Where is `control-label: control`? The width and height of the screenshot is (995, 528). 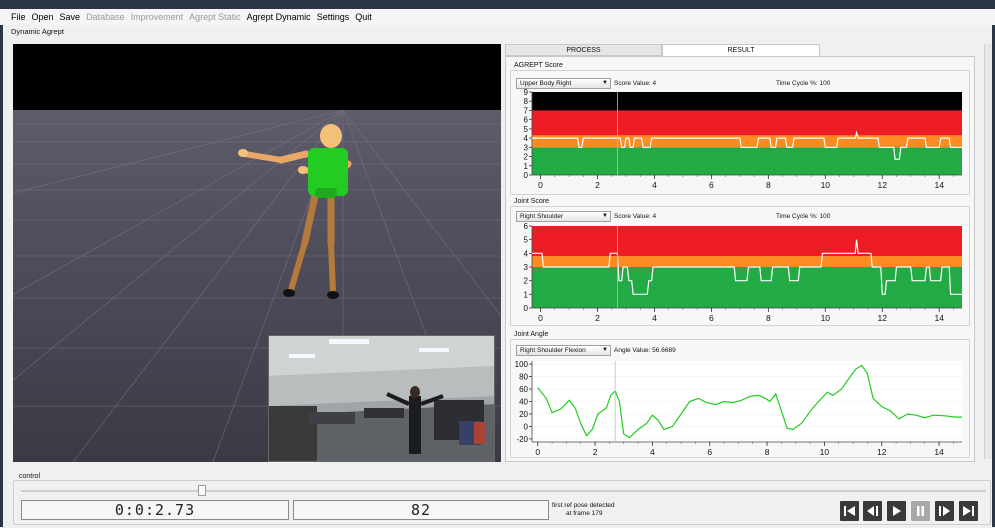 control-label: control is located at coordinates (30, 476).